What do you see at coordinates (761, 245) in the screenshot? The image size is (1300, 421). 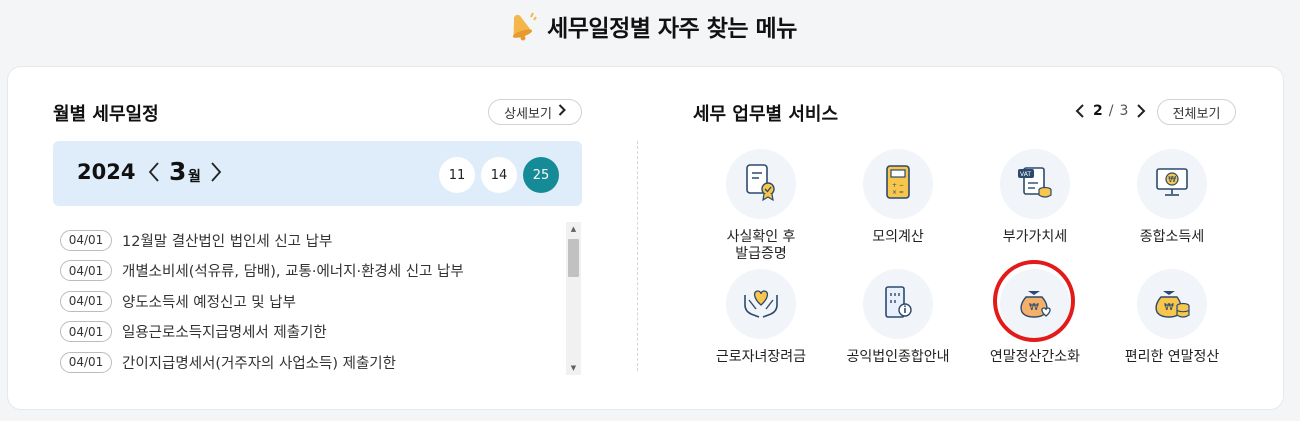 I see `service-label: 사실확인 후 발급증명` at bounding box center [761, 245].